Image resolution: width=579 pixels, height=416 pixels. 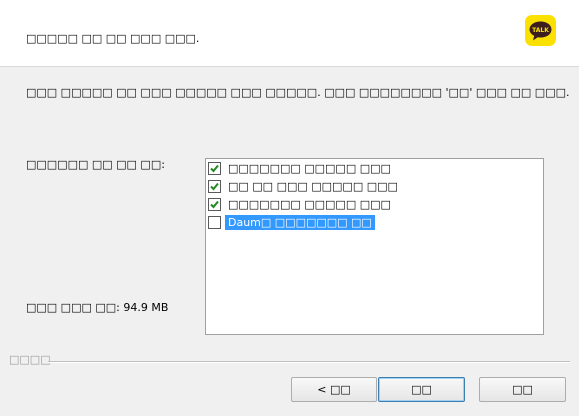 I want to click on page-title: □□□□□ □□ □□ □□□ □□□., so click(x=113, y=38).